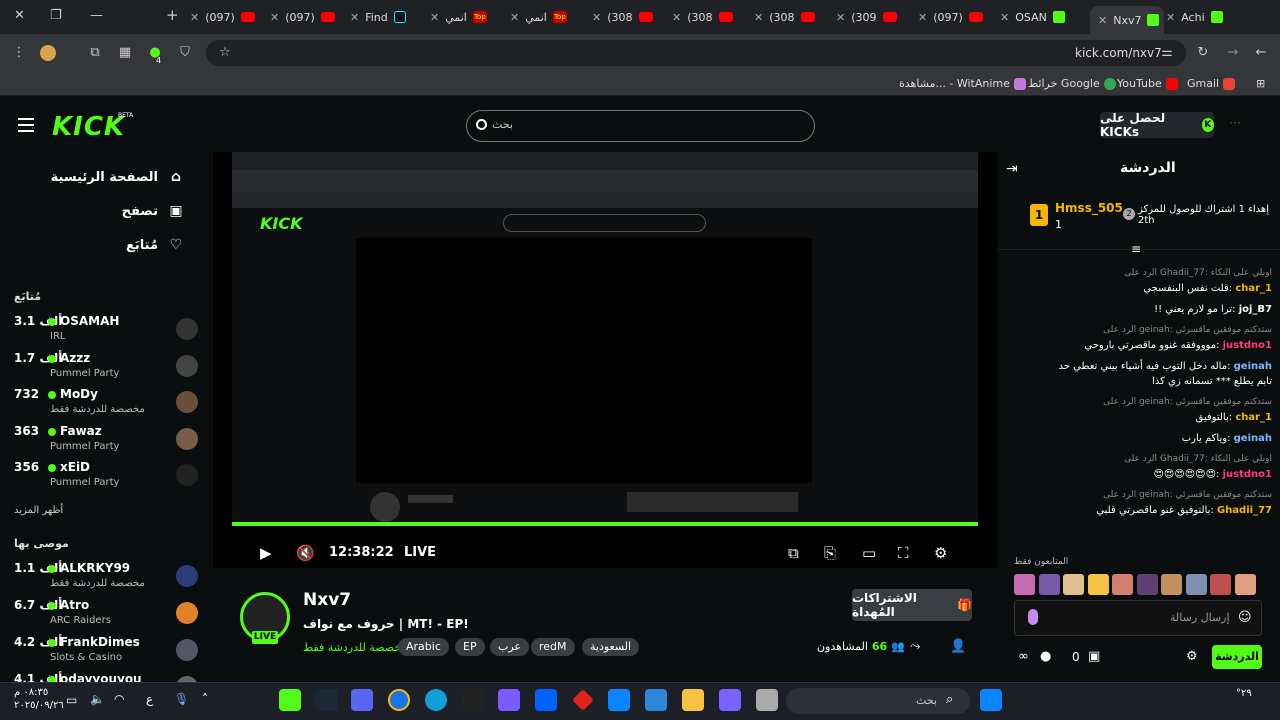 Image resolution: width=1280 pixels, height=720 pixels. What do you see at coordinates (1033, 617) in the screenshot?
I see `mic-icon` at bounding box center [1033, 617].